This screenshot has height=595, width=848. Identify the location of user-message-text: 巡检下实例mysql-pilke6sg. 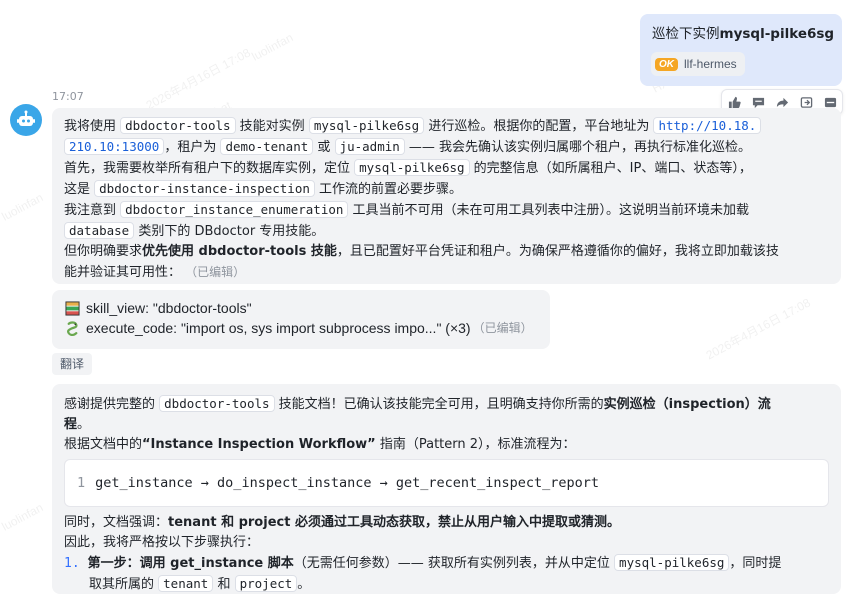
(743, 34).